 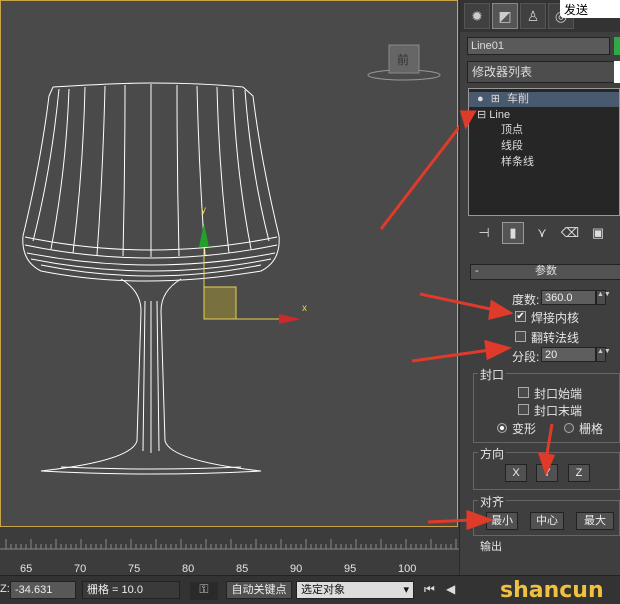 What do you see at coordinates (455, 591) in the screenshot?
I see `previous-frame-icon: ◀` at bounding box center [455, 591].